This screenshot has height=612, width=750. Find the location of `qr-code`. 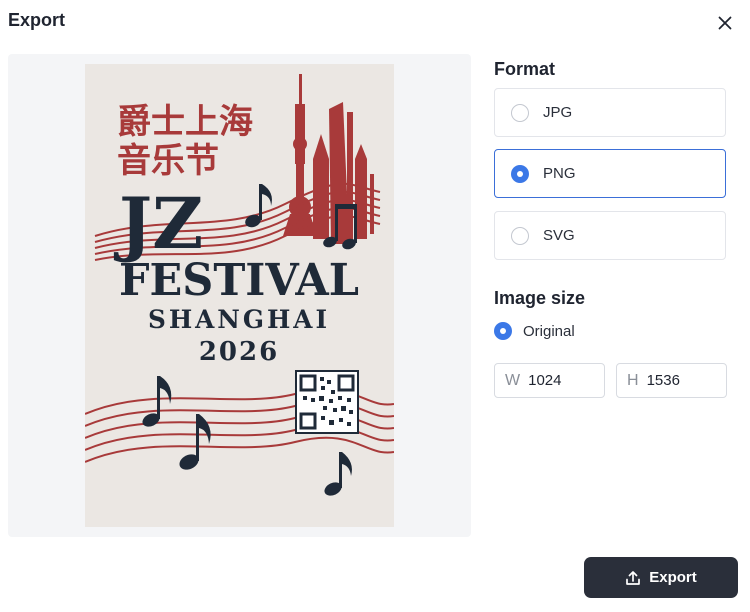

qr-code is located at coordinates (327, 402).